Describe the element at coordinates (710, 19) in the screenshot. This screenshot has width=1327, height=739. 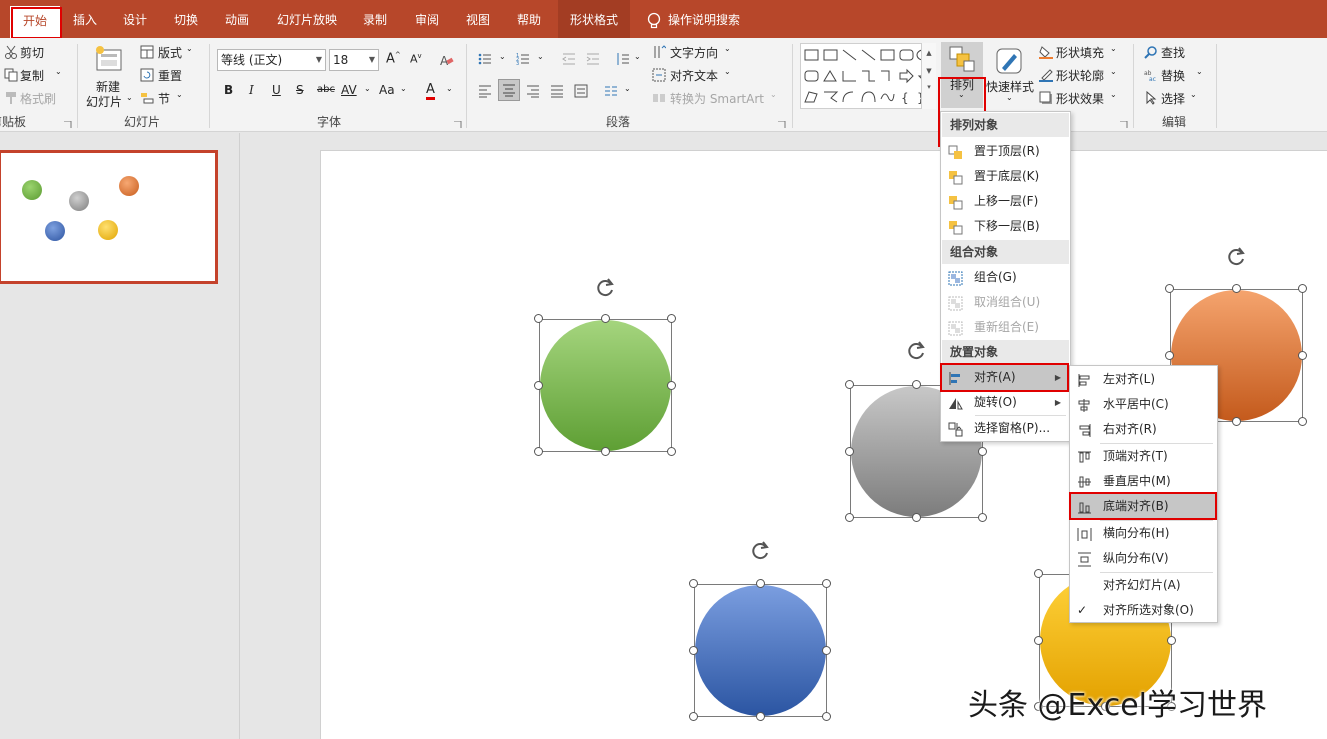
I see `tell-me-search: 操作说明搜索` at that location.